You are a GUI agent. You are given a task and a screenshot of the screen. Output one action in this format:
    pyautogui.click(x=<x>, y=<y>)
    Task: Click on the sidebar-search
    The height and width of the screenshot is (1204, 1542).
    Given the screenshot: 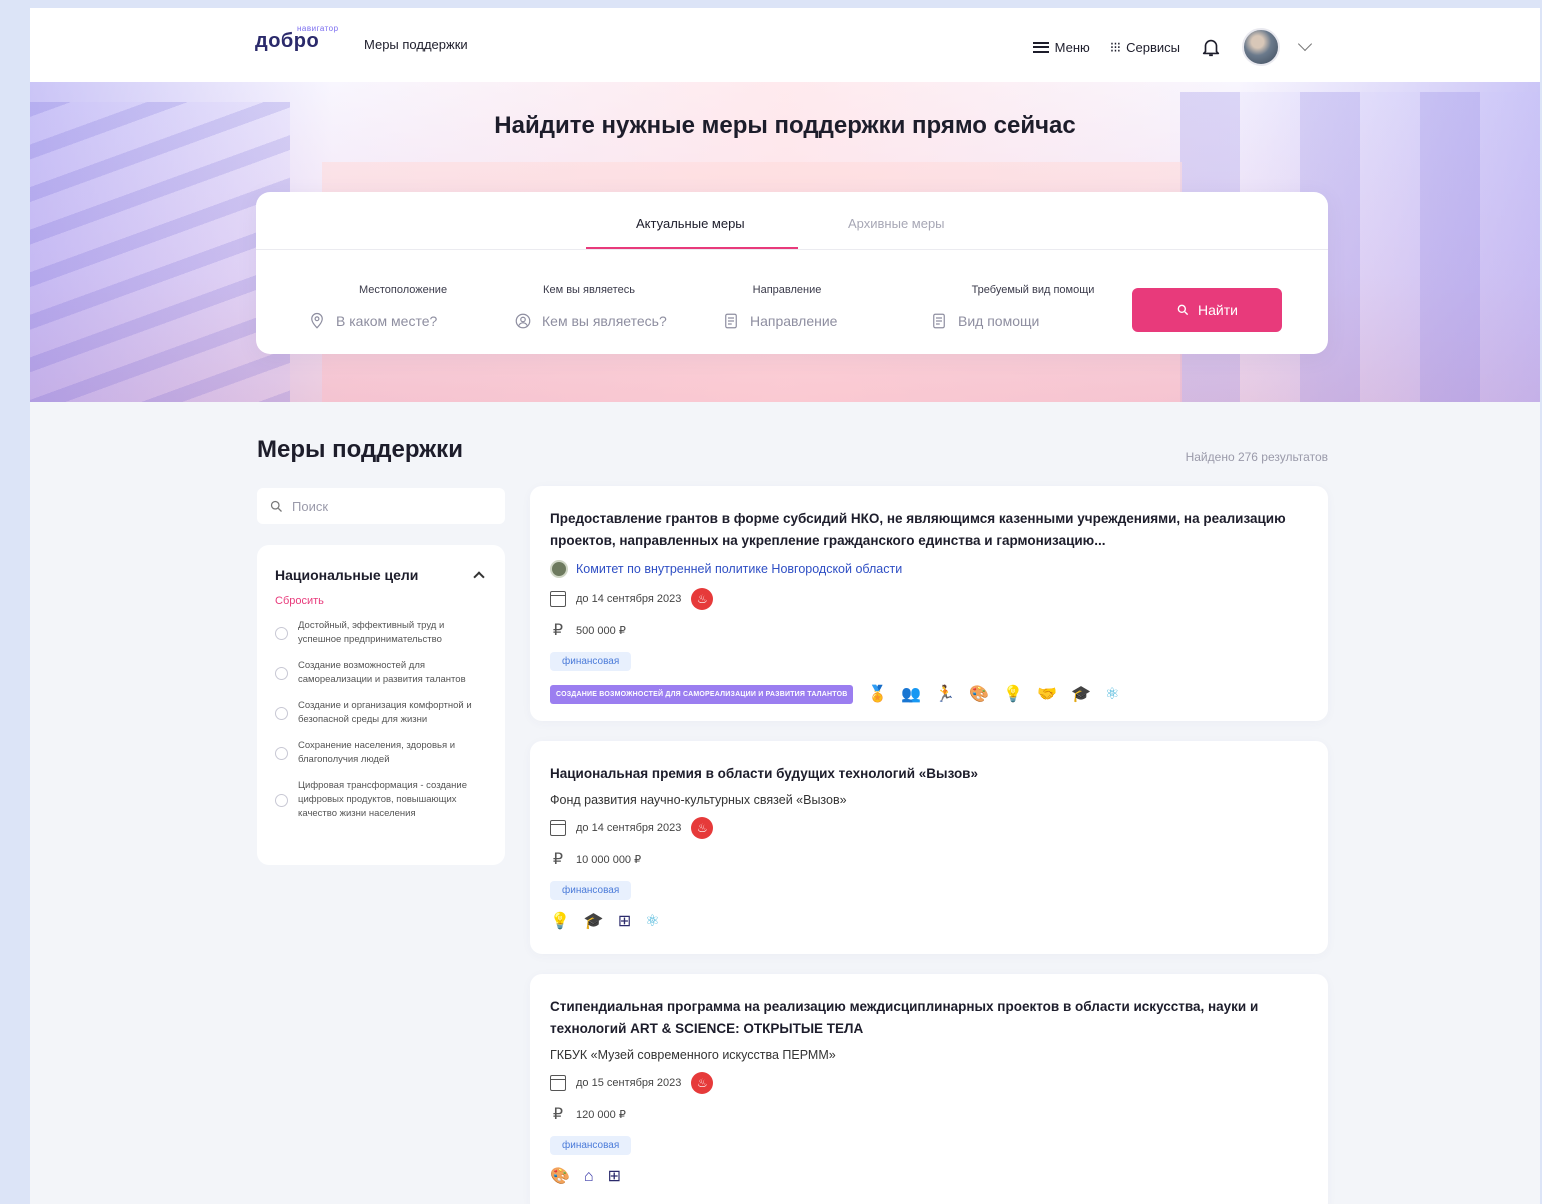 What is the action you would take?
    pyautogui.click(x=381, y=506)
    